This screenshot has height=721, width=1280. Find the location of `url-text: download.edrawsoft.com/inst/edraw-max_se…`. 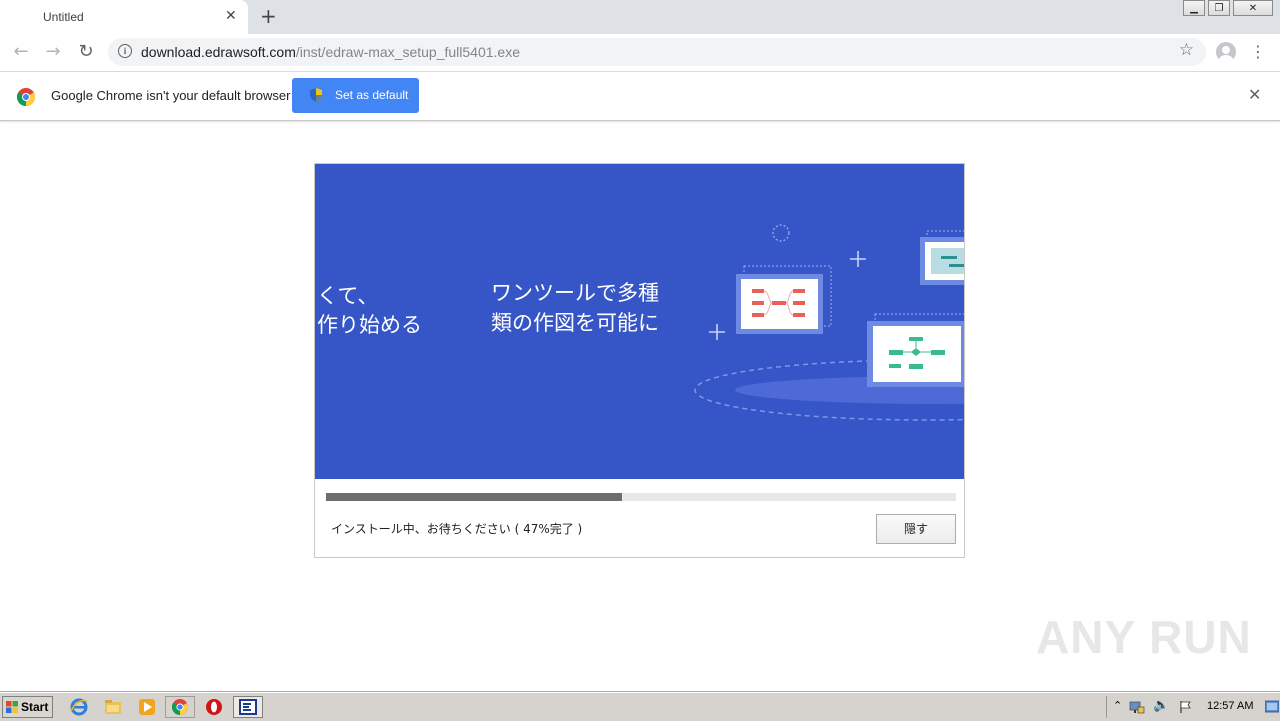

url-text: download.edrawsoft.com/inst/edraw-max_se… is located at coordinates (330, 52).